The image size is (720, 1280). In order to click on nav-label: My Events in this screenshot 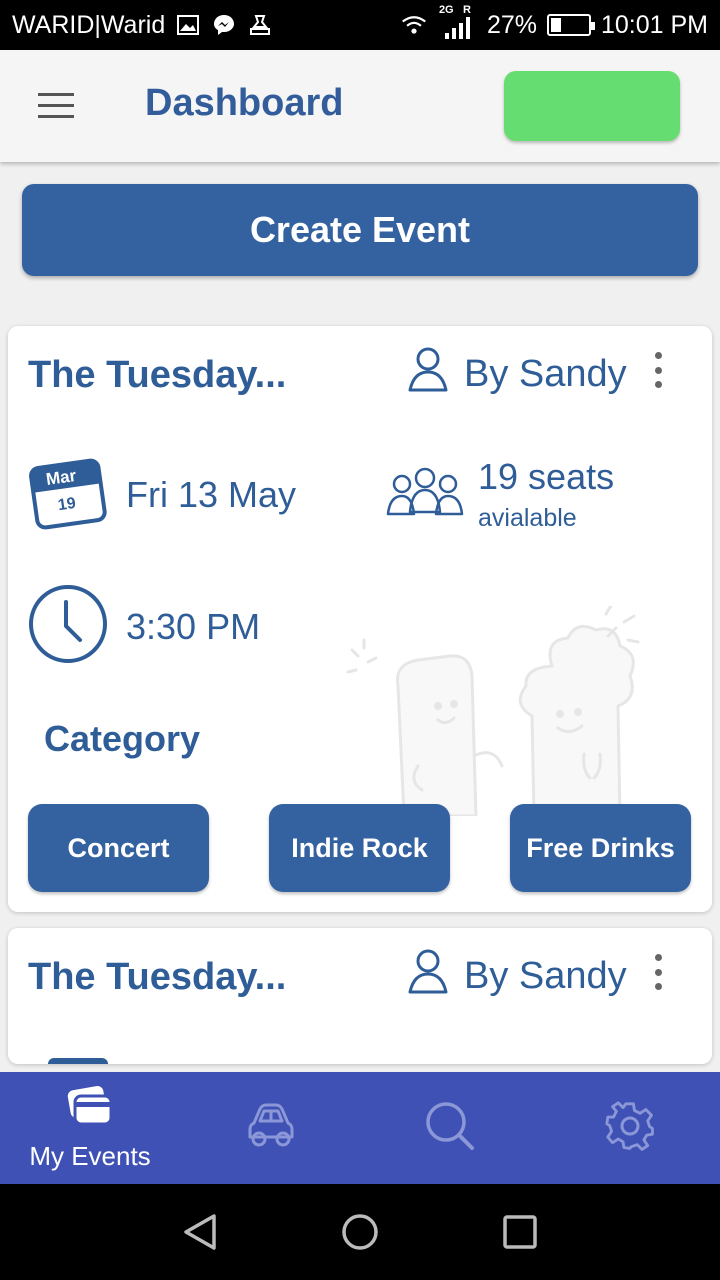, I will do `click(90, 1156)`.